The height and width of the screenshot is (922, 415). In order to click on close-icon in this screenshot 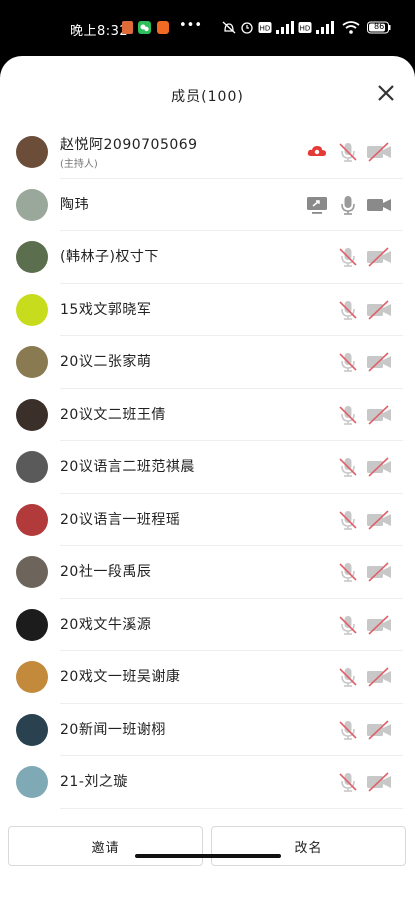, I will do `click(386, 93)`.